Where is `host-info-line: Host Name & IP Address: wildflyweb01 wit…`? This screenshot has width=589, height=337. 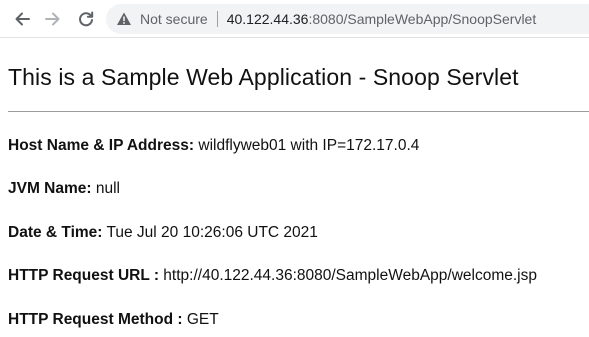
host-info-line: Host Name & IP Address: wildflyweb01 wit… is located at coordinates (213, 146).